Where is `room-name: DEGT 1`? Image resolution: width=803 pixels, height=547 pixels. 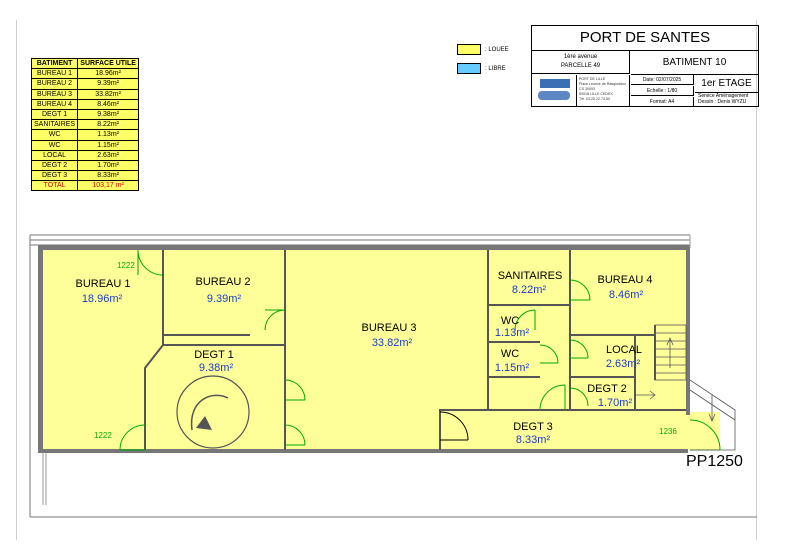 room-name: DEGT 1 is located at coordinates (214, 355).